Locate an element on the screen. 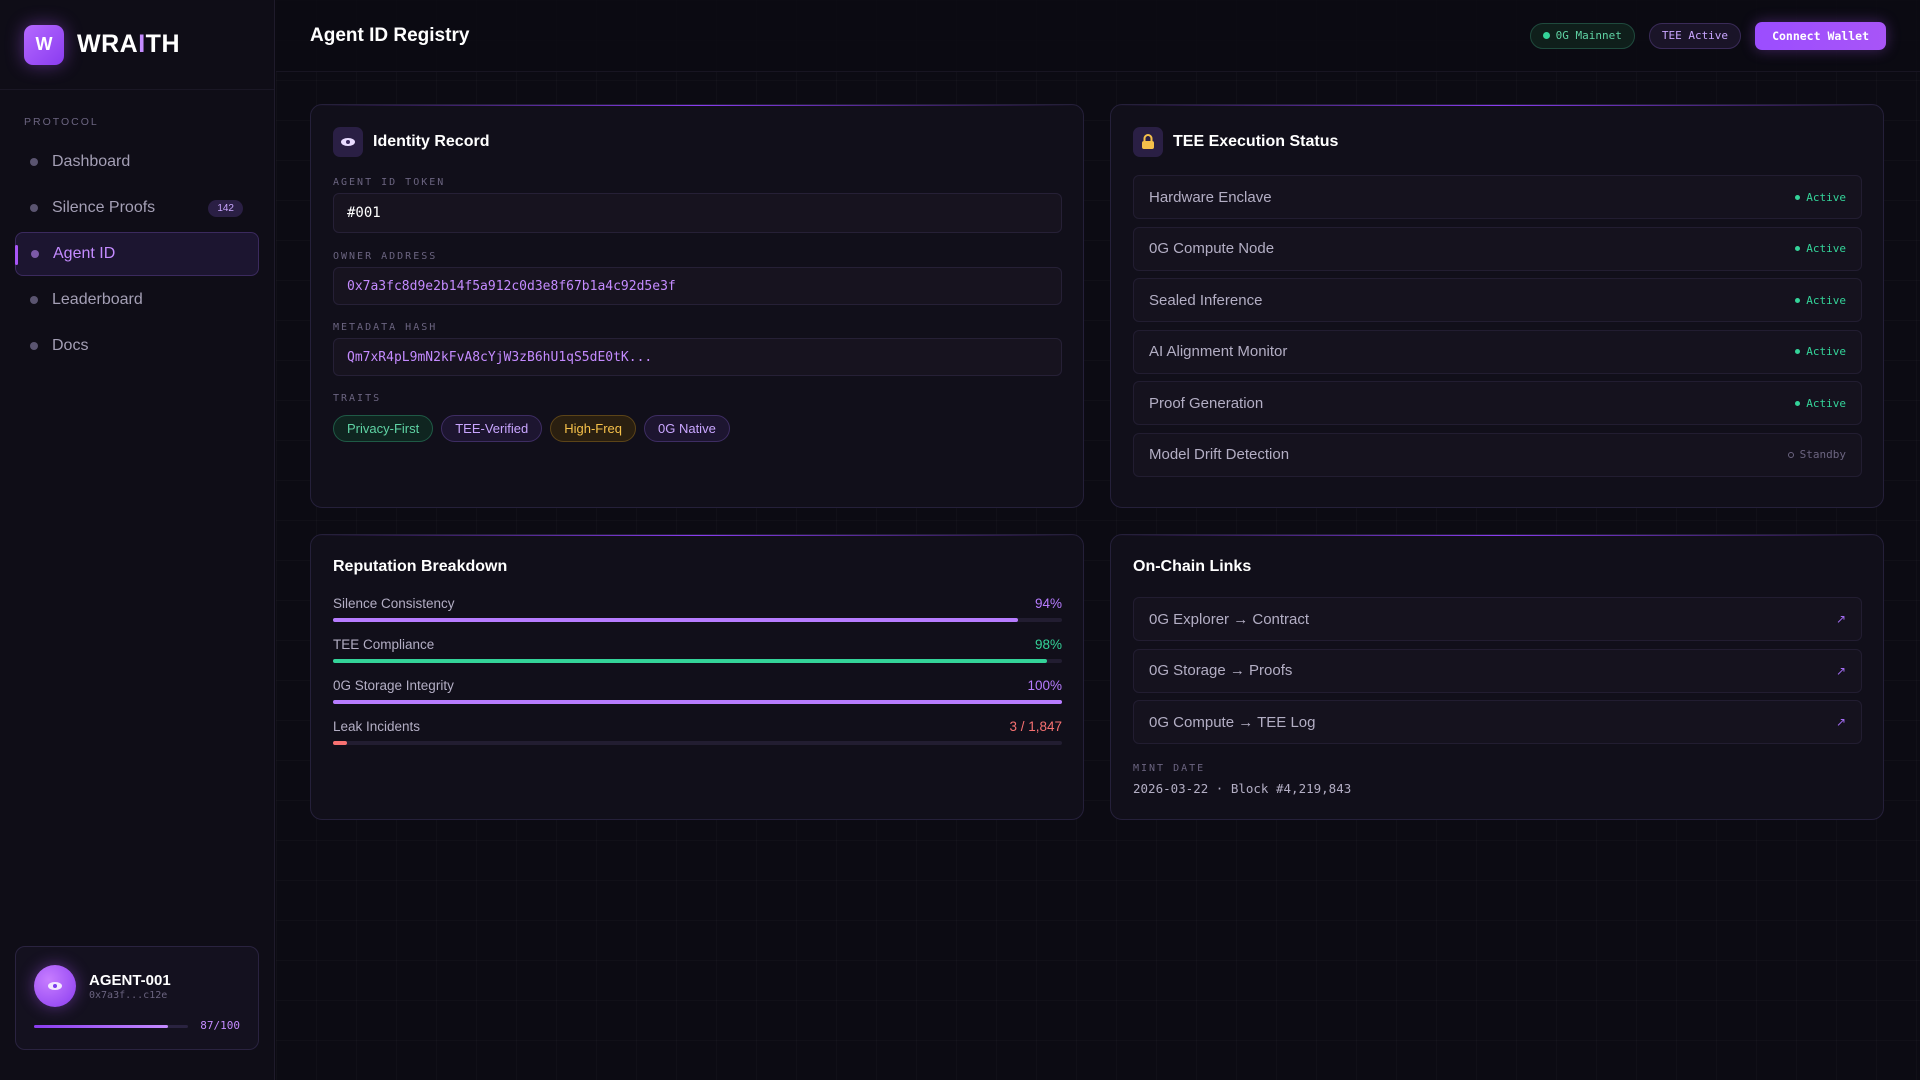 The height and width of the screenshot is (1080, 1920). reputation-value: 100% is located at coordinates (1044, 685).